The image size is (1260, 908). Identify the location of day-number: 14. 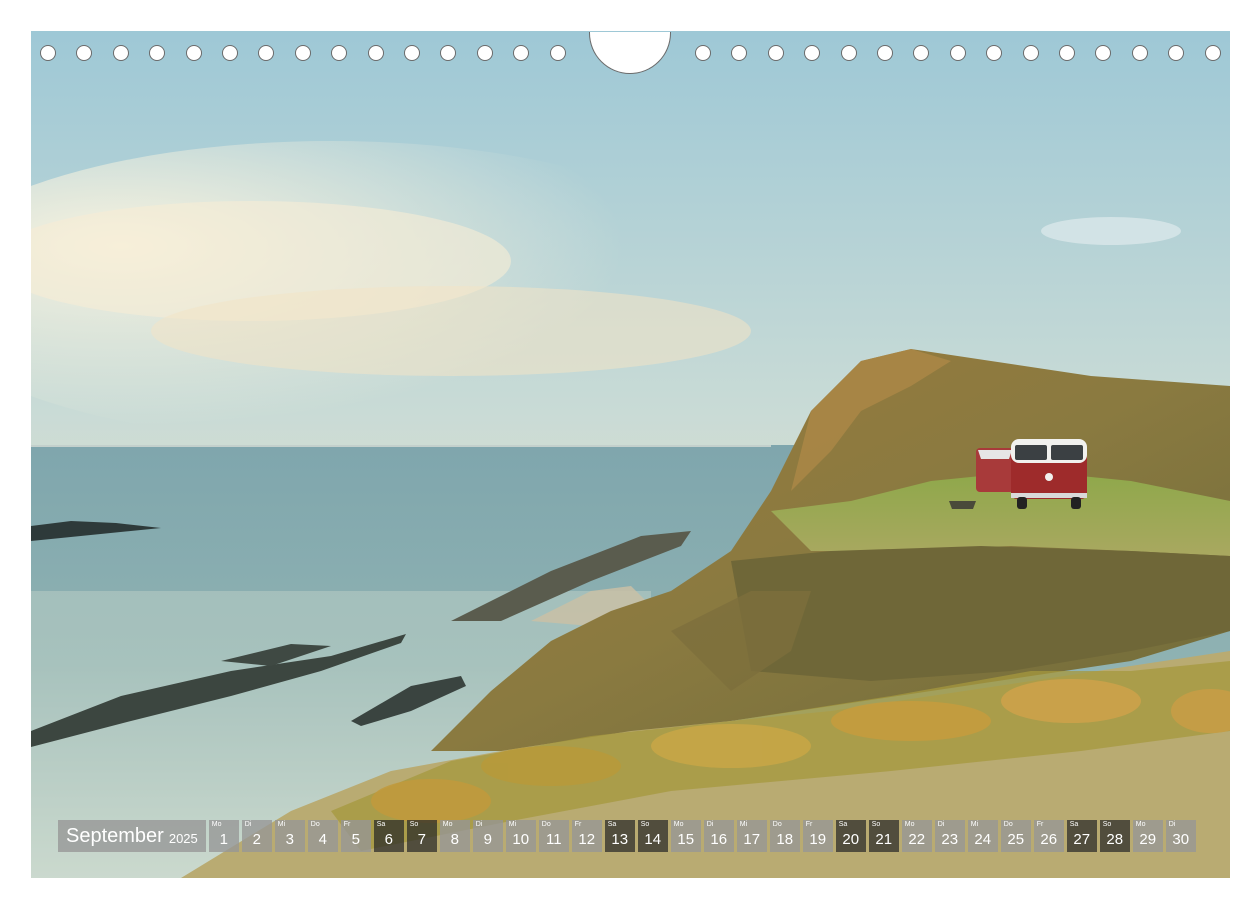
(653, 839).